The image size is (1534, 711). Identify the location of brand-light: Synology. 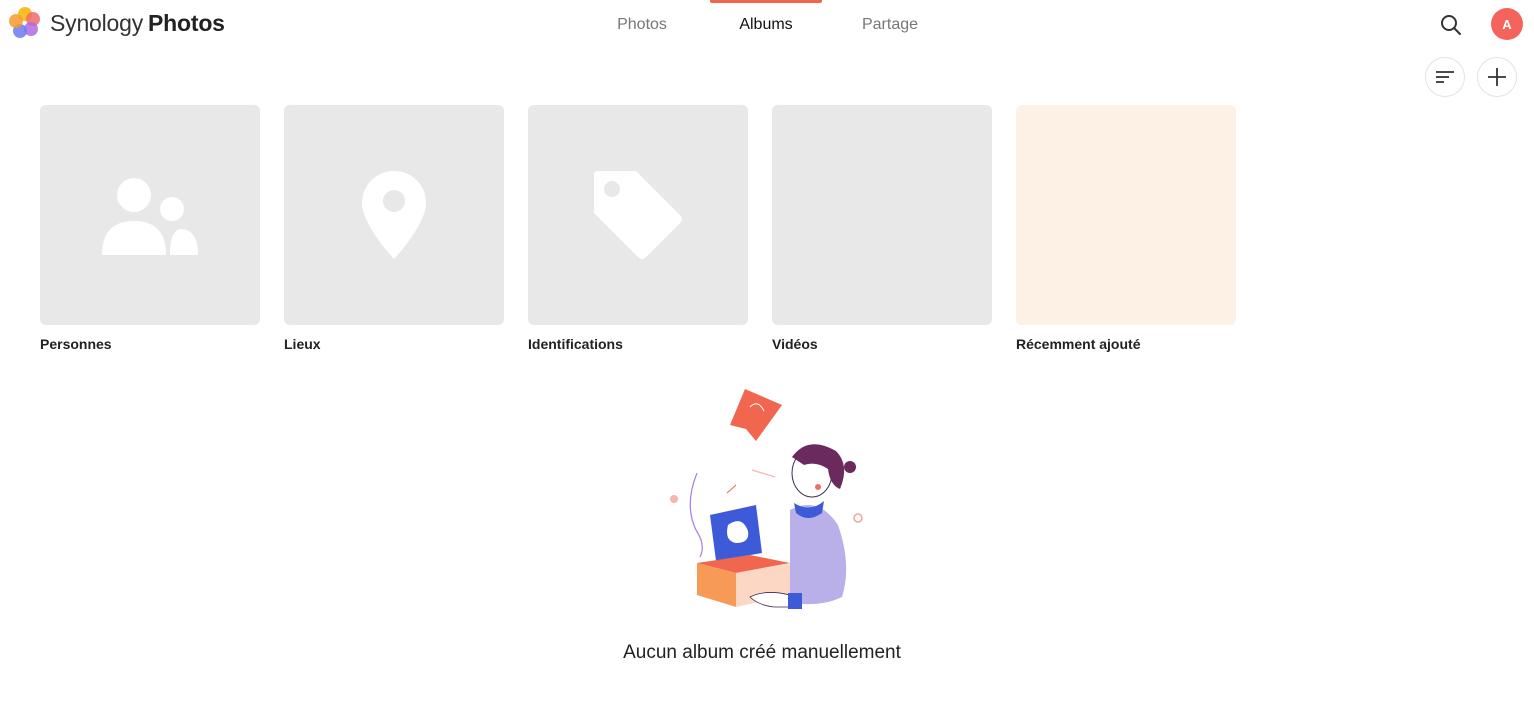
(97, 22).